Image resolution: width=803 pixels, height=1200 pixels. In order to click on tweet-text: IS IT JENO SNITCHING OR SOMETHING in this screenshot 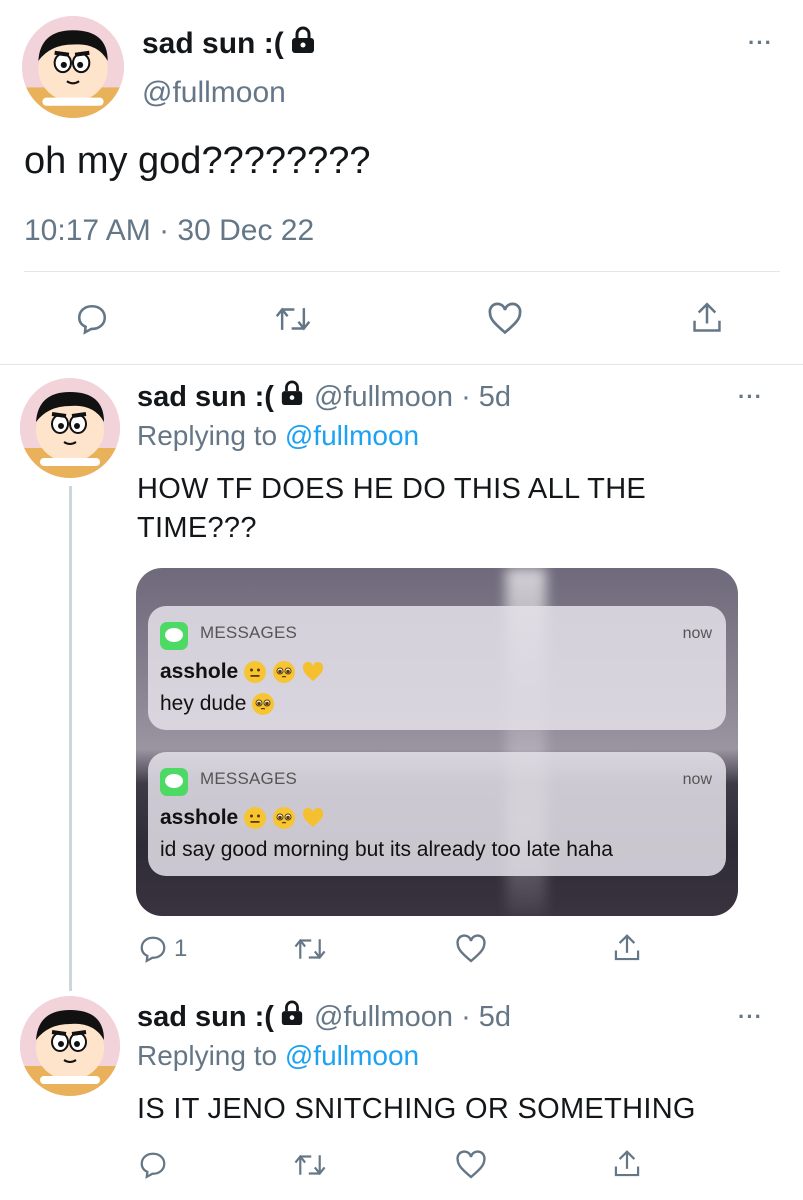, I will do `click(416, 1109)`.